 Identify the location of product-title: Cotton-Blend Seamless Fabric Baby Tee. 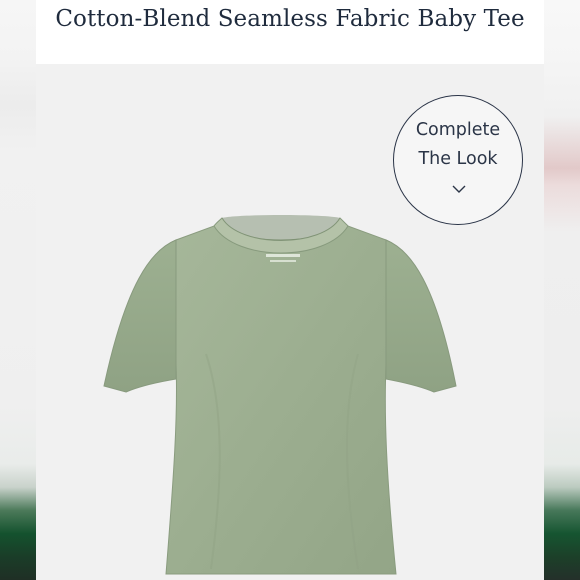
(290, 19).